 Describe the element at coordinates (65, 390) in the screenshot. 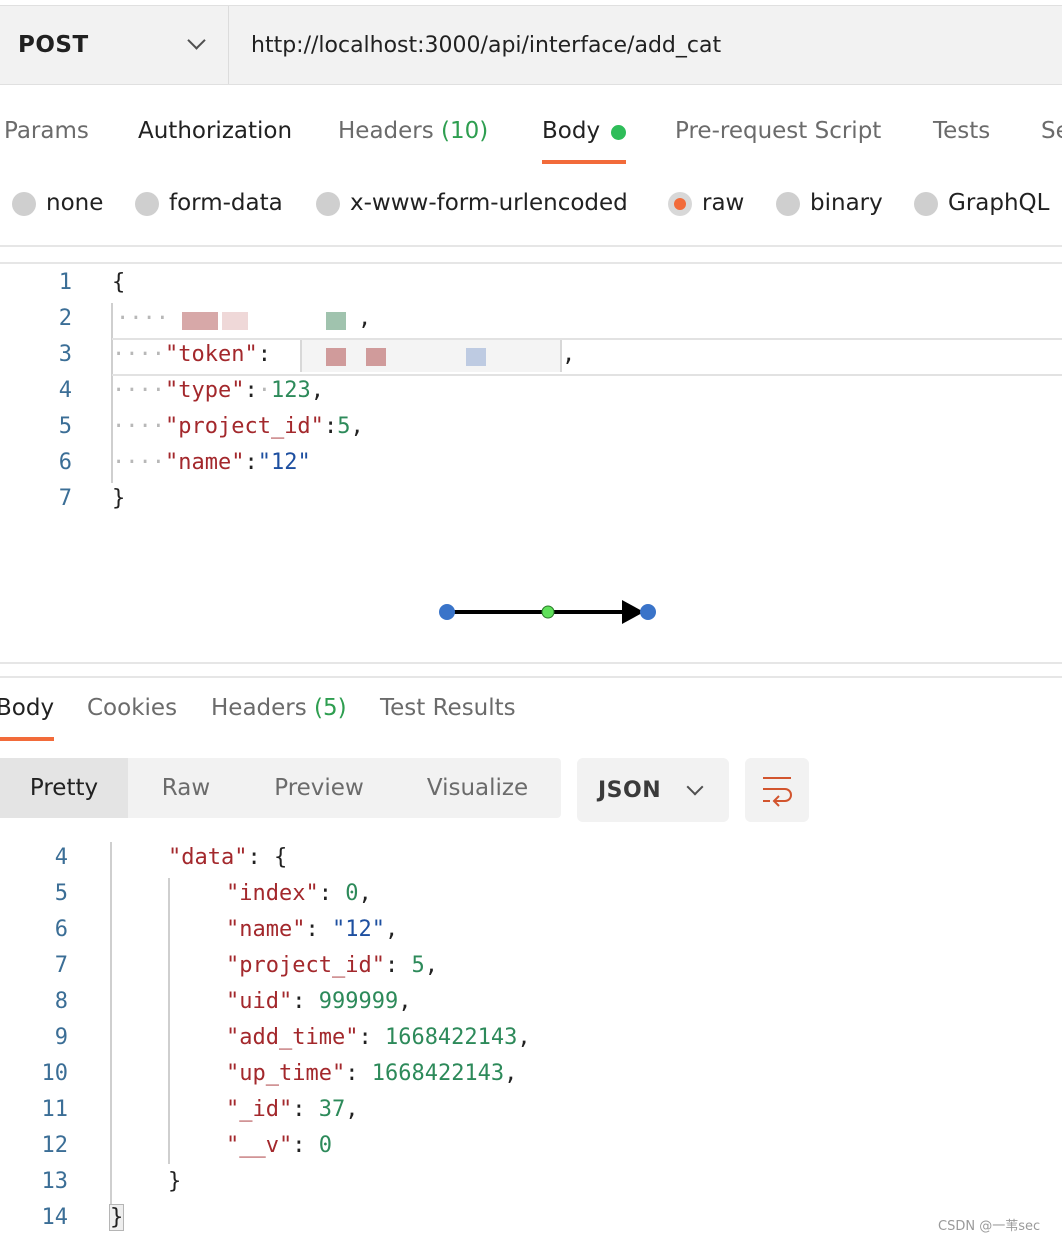

I see `line-number: 4` at that location.